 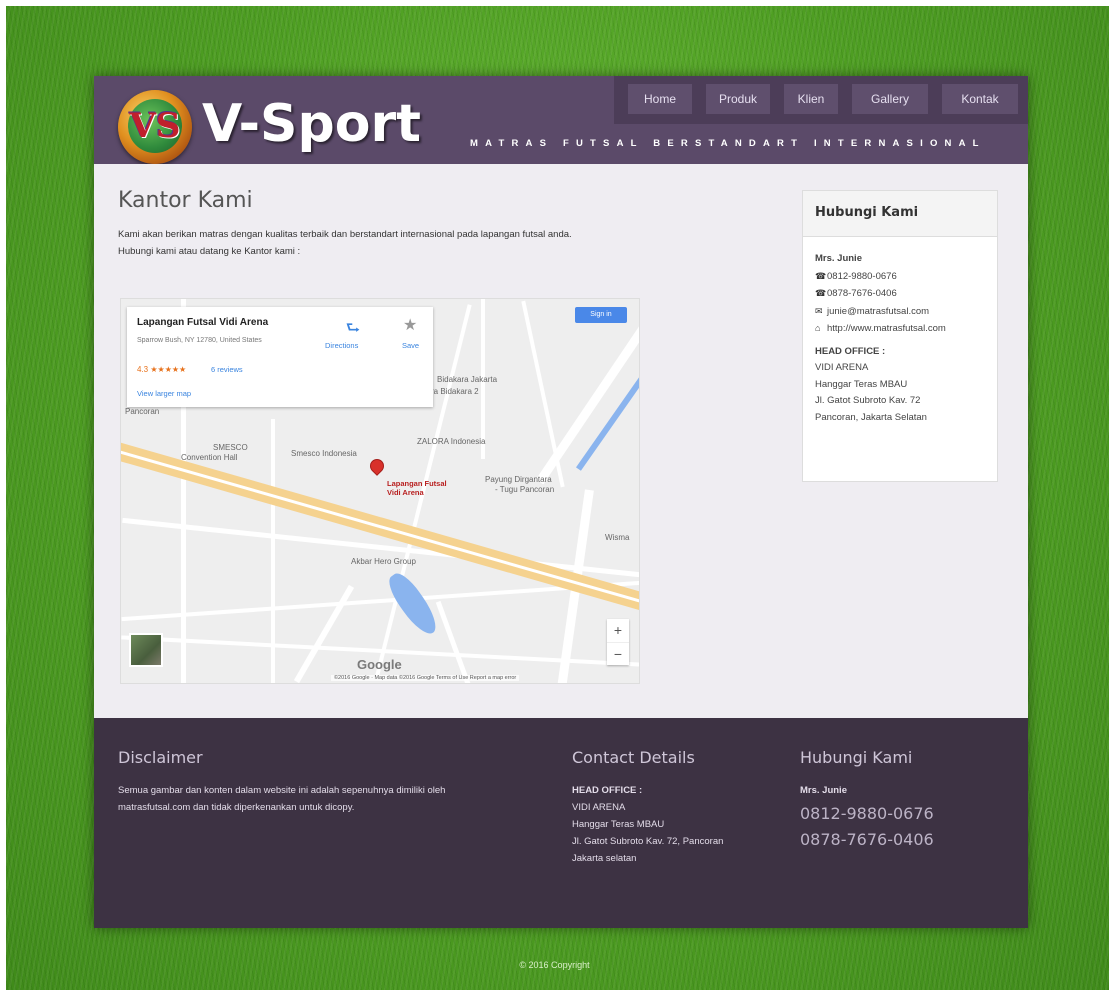 I want to click on view-larger-map-link: View larger map, so click(x=164, y=393).